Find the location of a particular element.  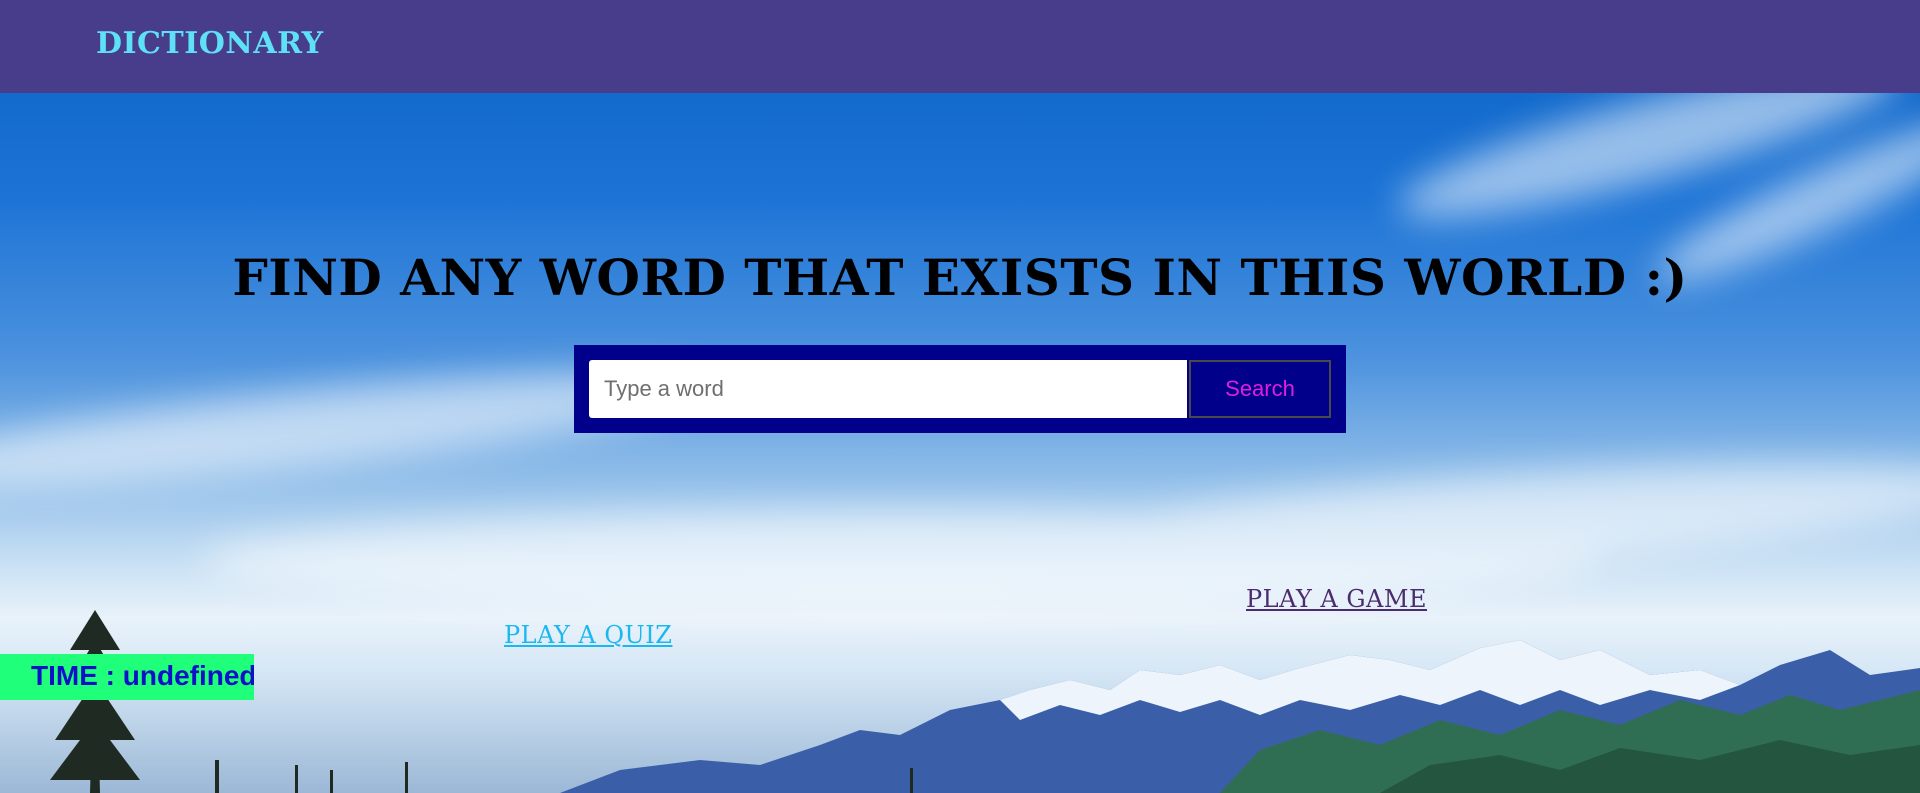

search-form: Search is located at coordinates (960, 389).